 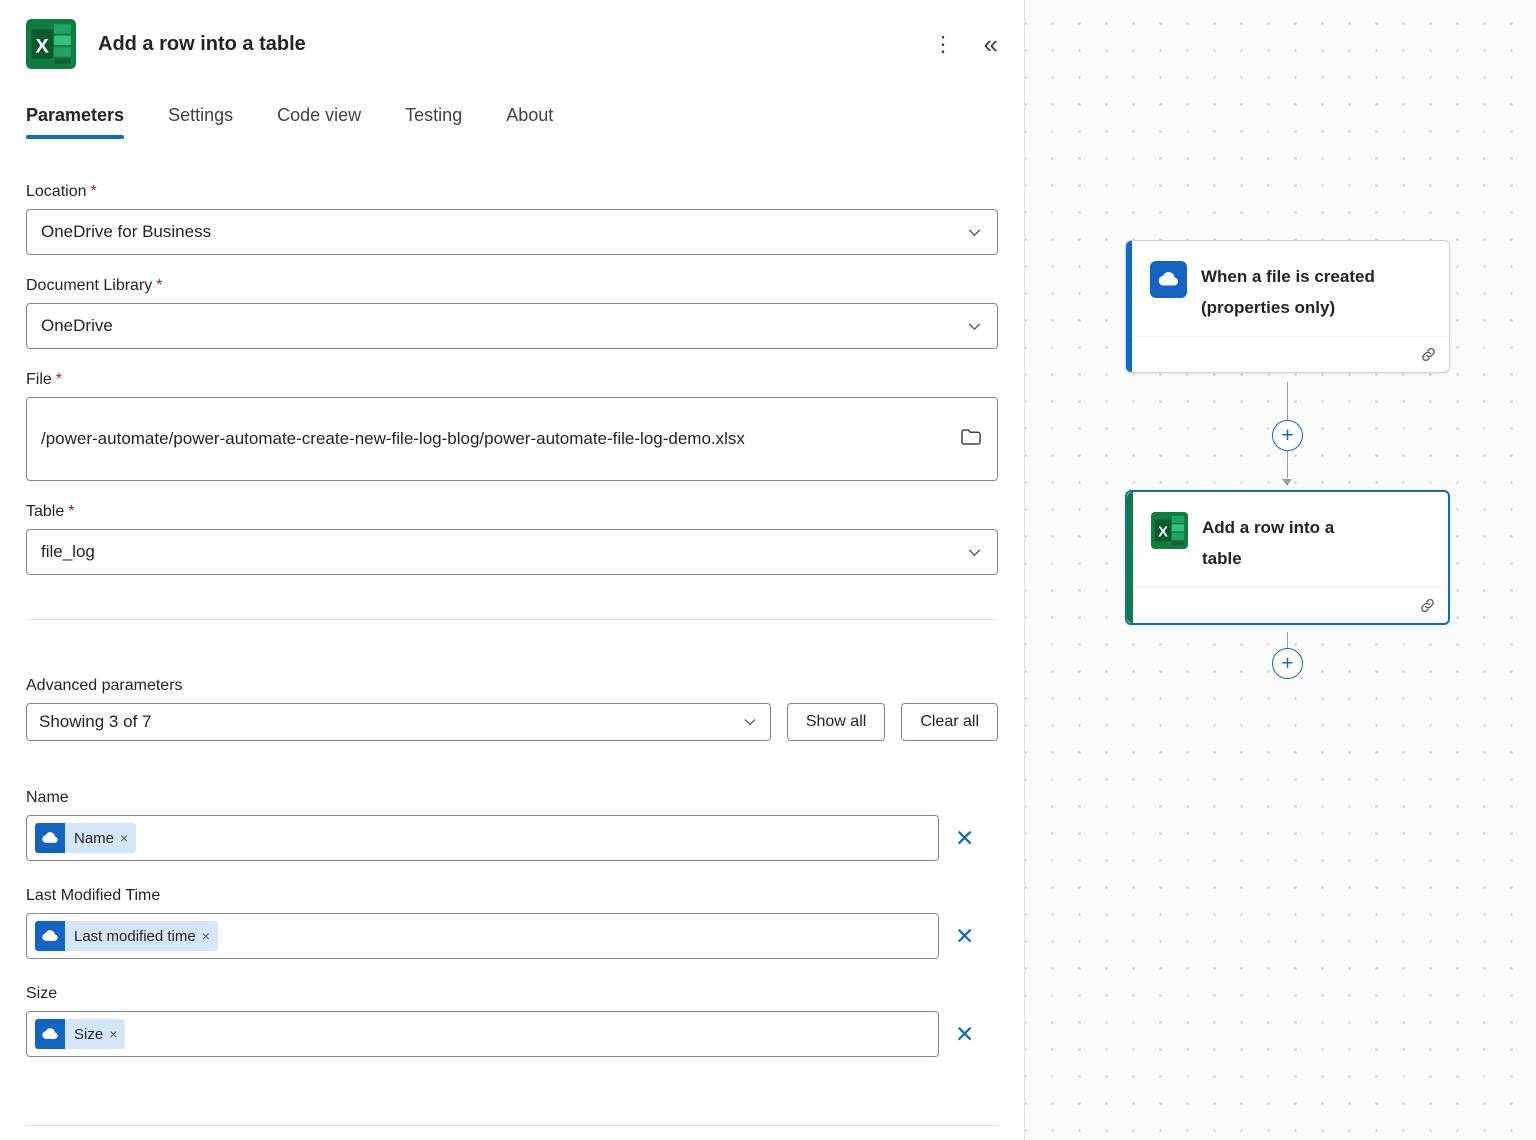 I want to click on header-actions: ⋮ «, so click(x=965, y=44).